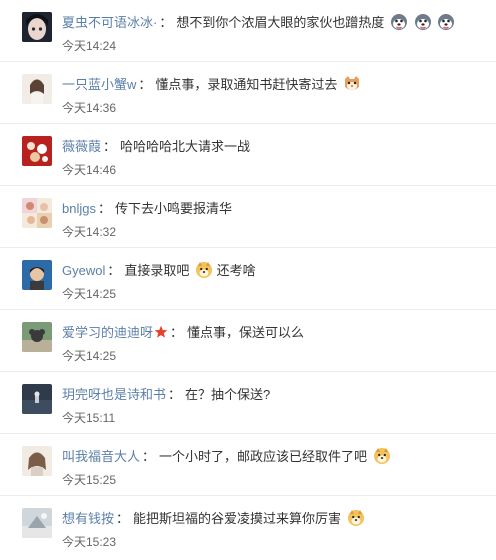  What do you see at coordinates (248, 527) in the screenshot?
I see `comment-item: 想有钱按：能把斯坦福的谷爱凌摸过来算你厉害 今天15:23` at bounding box center [248, 527].